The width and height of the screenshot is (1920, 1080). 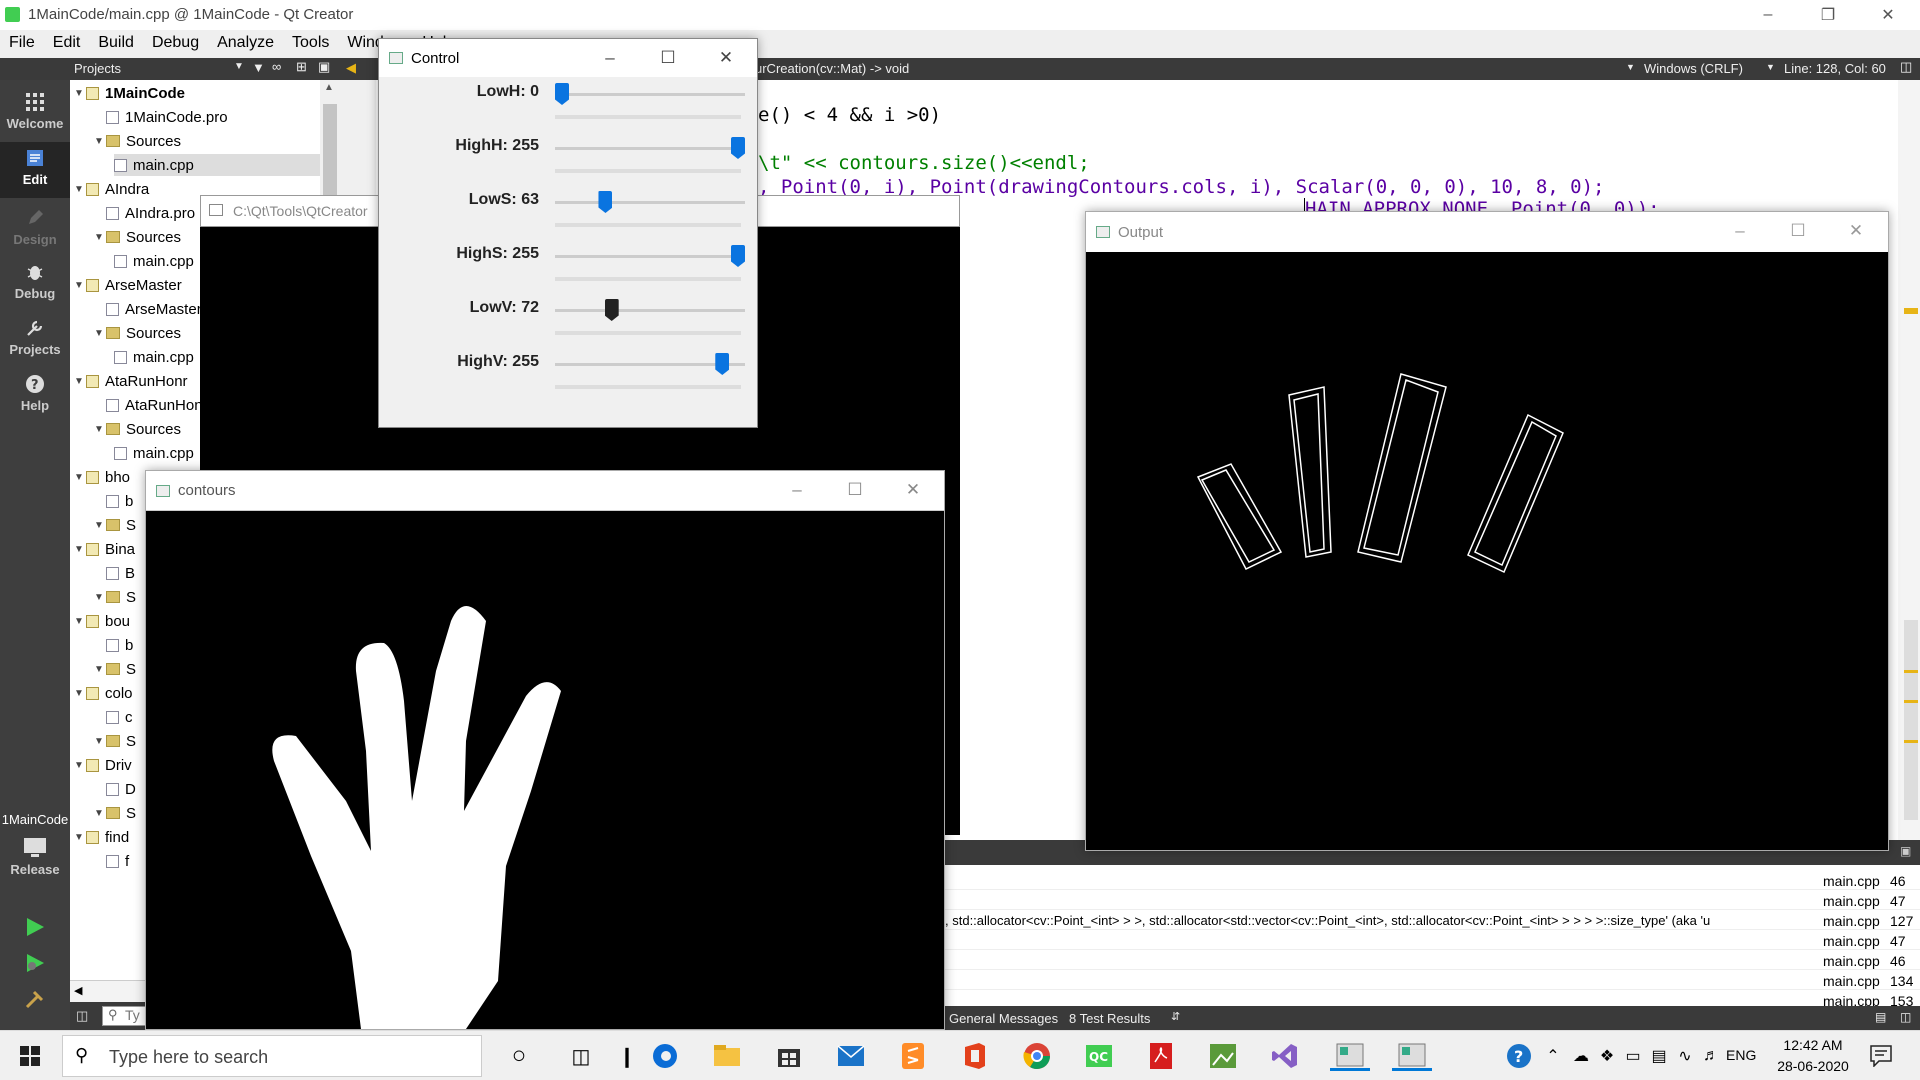 What do you see at coordinates (1835, 68) in the screenshot?
I see `cursor-position: Line: 128, Col: 60` at bounding box center [1835, 68].